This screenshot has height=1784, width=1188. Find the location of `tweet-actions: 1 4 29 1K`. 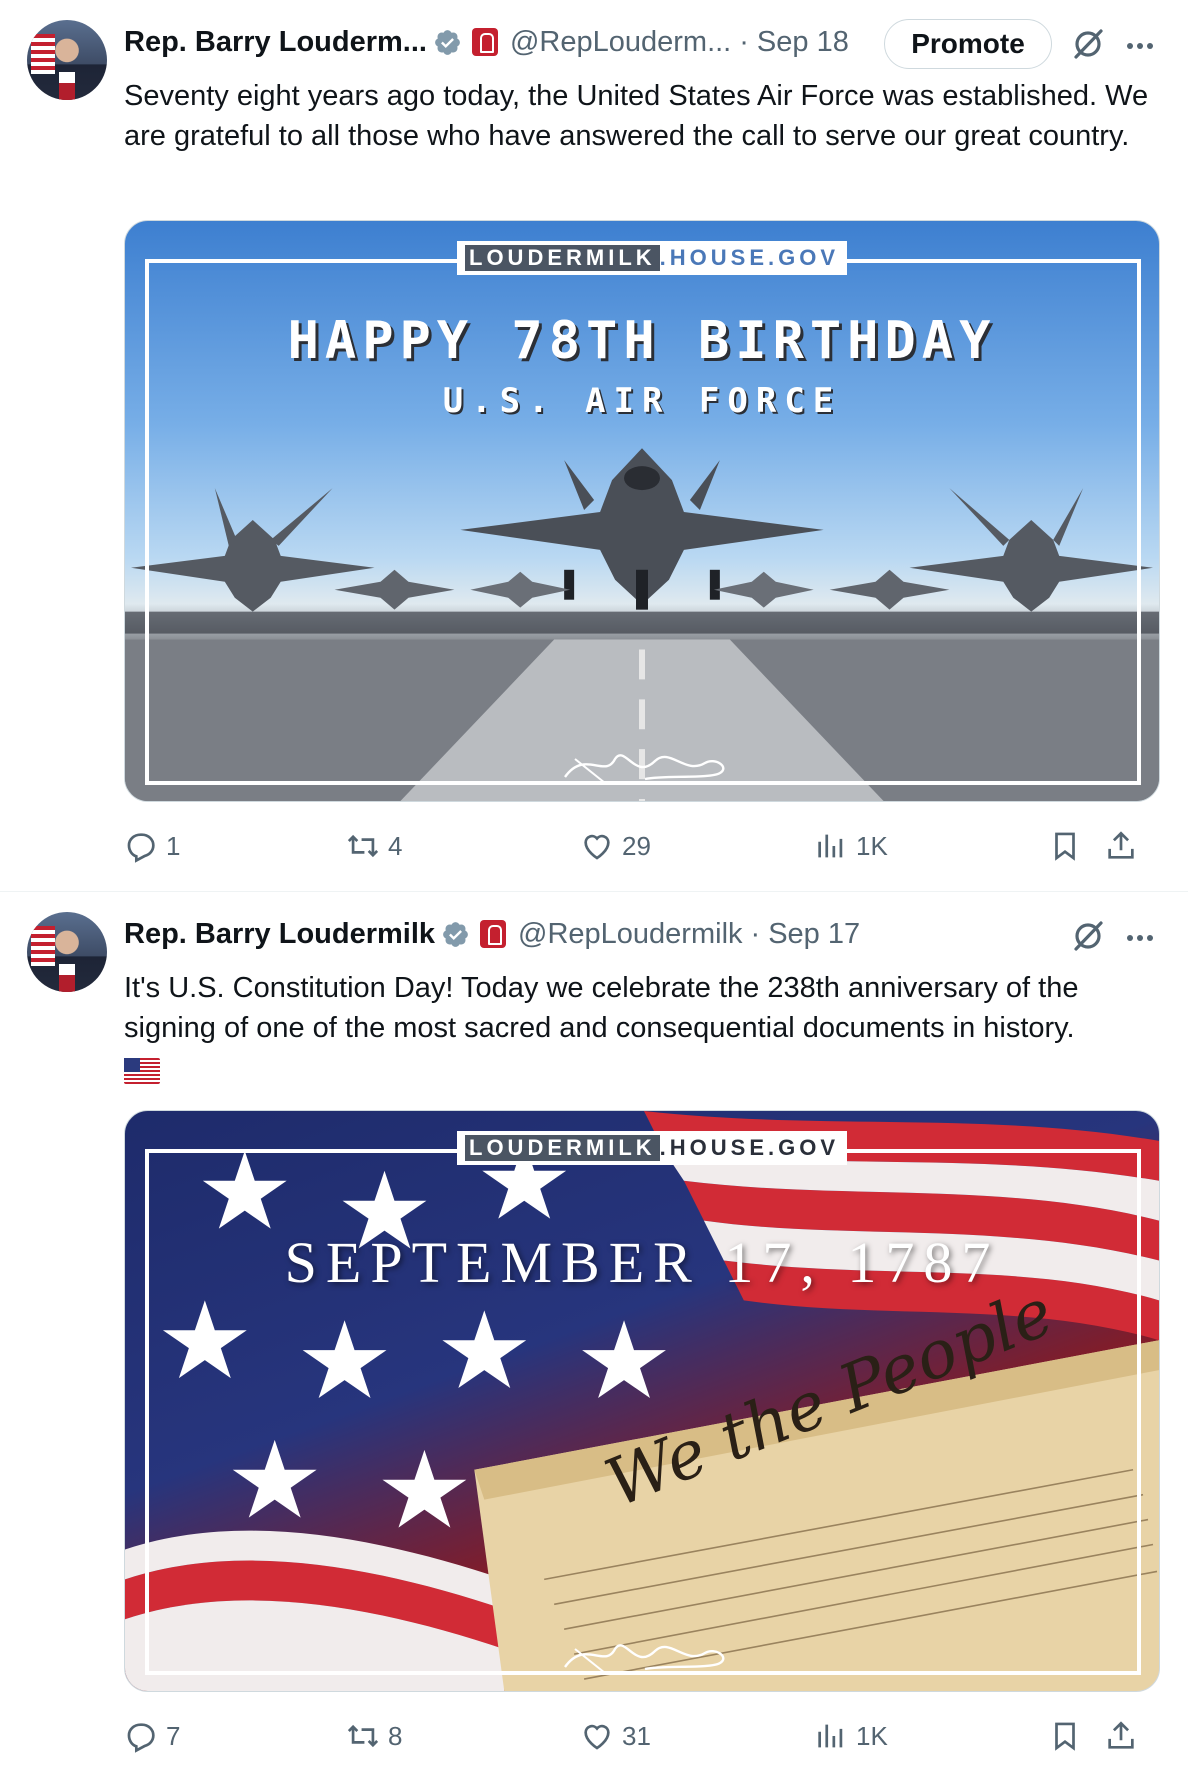

tweet-actions: 1 4 29 1K is located at coordinates (644, 846).